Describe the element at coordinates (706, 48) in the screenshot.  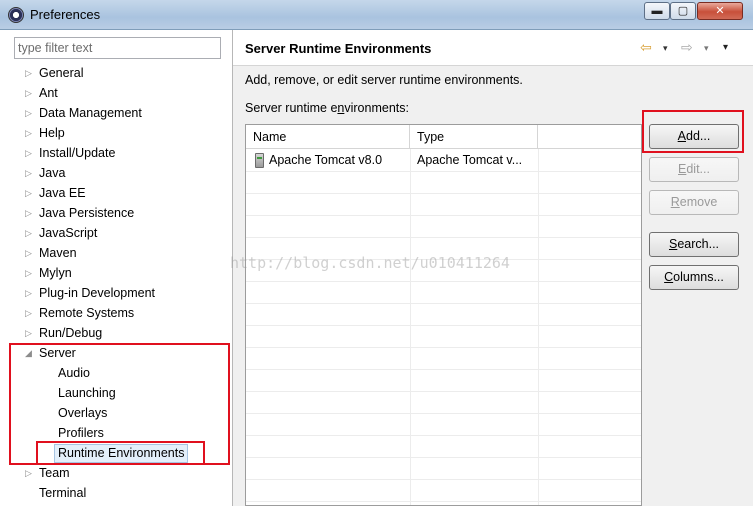
I see `forward-dropdown-icon: ▾` at that location.